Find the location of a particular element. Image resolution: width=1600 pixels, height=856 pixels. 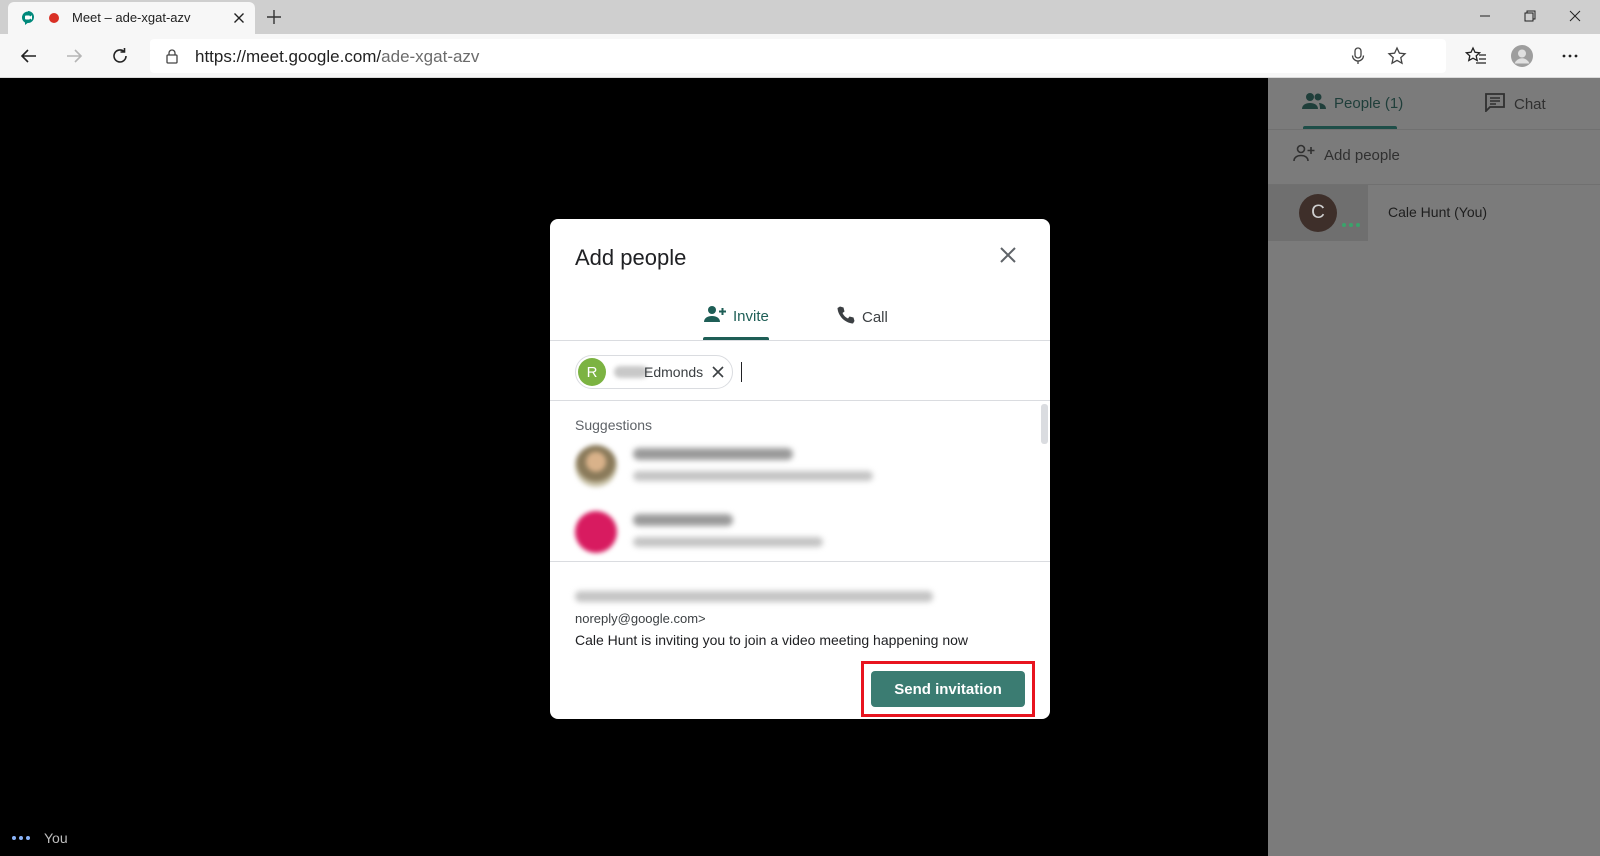

recipient-chip: R Edmonds is located at coordinates (654, 372).